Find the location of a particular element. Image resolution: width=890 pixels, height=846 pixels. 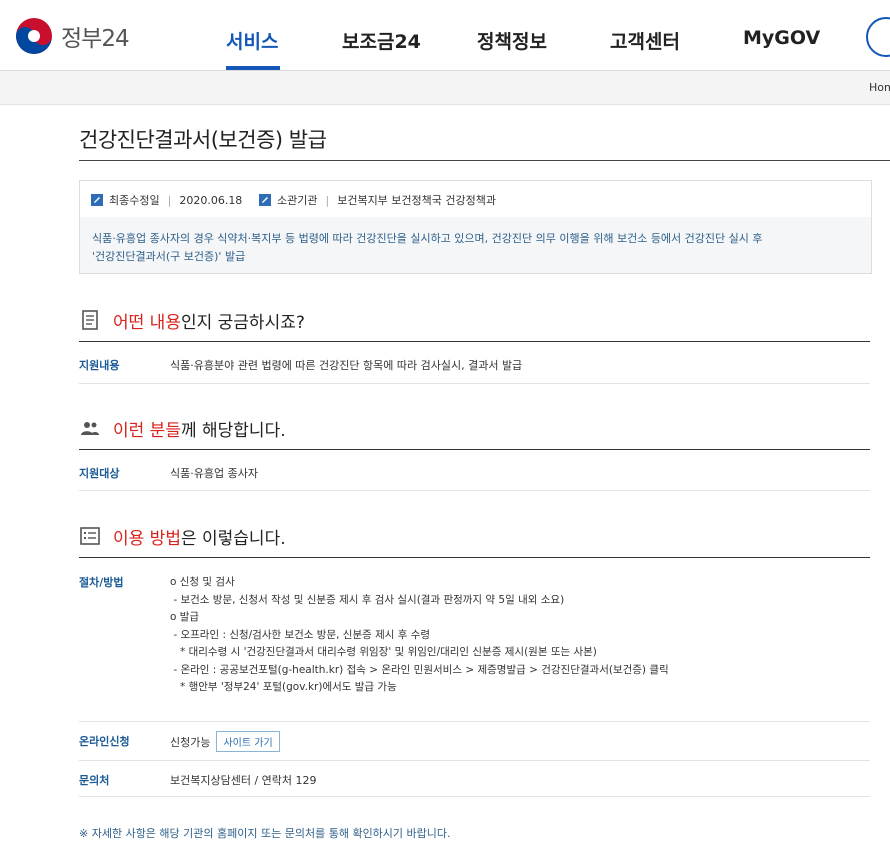

taegeuk-icon is located at coordinates (34, 36).